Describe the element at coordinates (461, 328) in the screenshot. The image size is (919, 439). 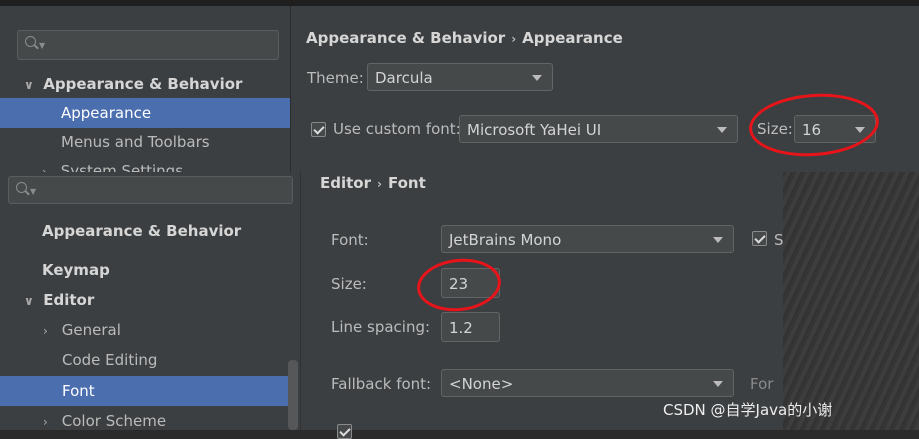
I see `line-spacing-value: 1.2` at that location.